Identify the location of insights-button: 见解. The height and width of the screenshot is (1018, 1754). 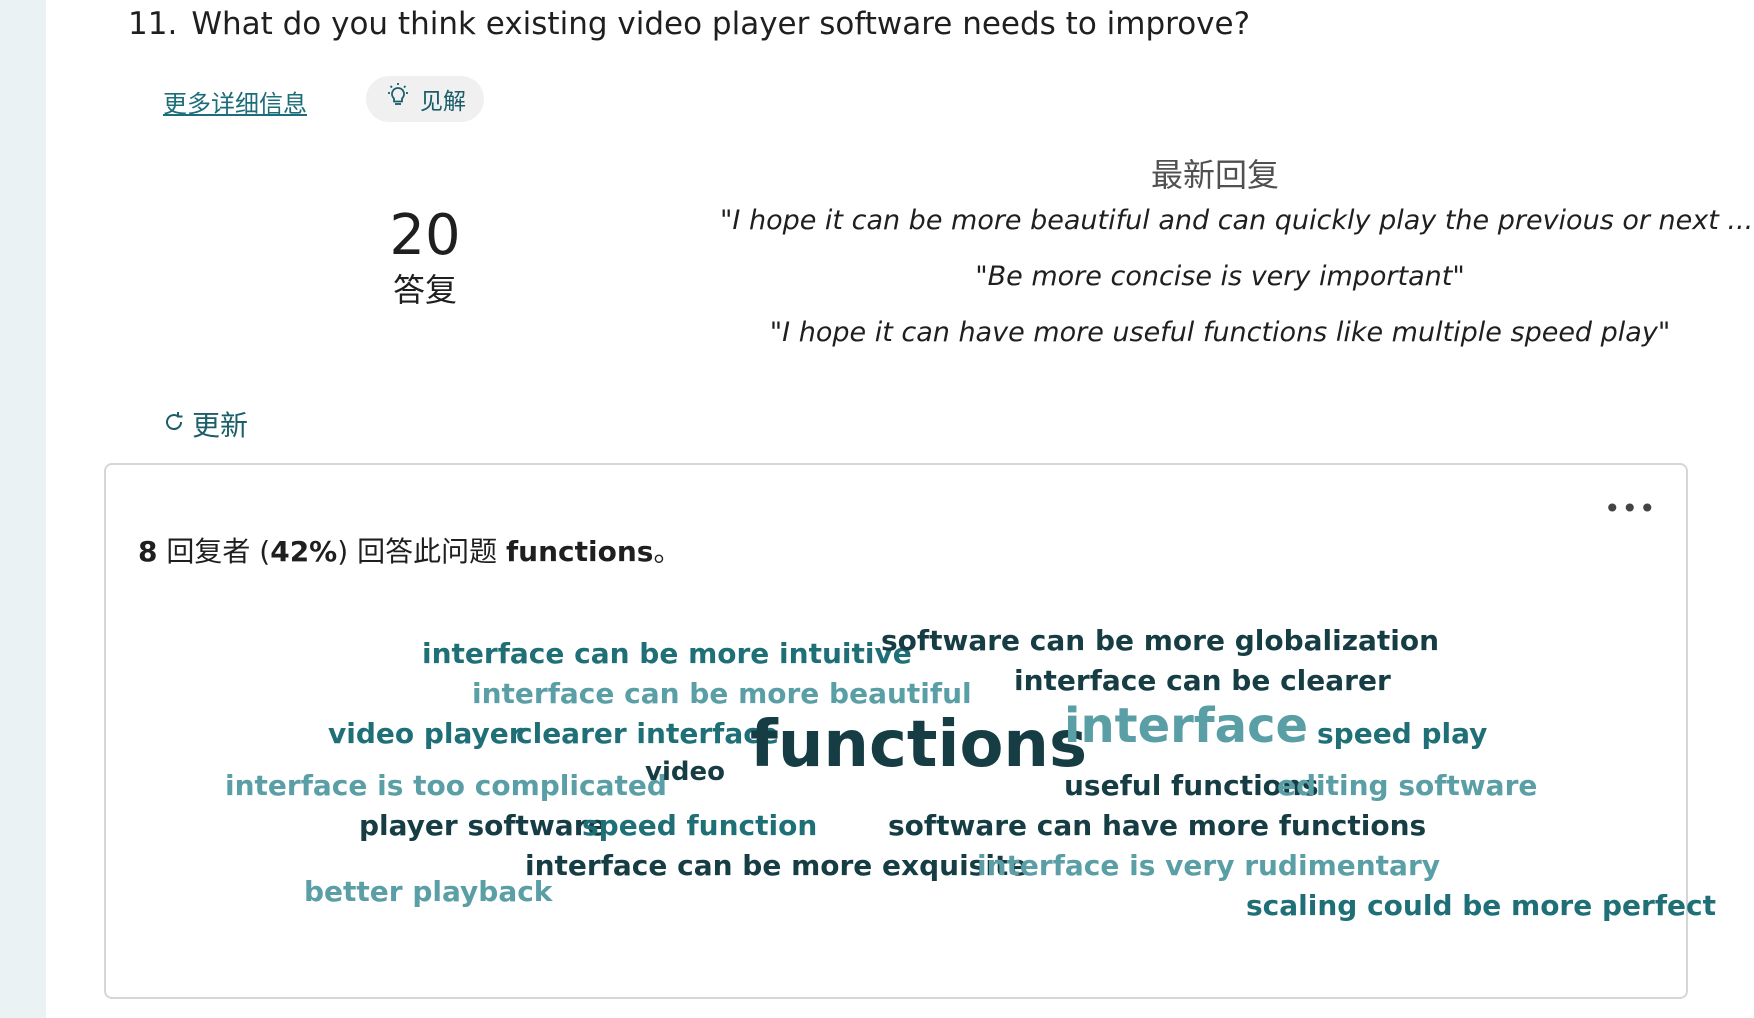
(425, 99).